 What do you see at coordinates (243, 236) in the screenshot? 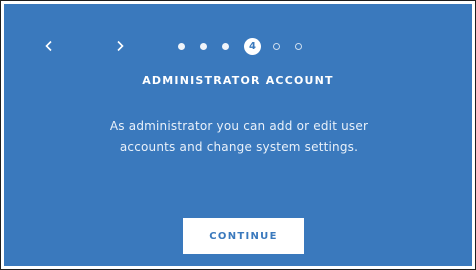
I see `continue-button: CONTINUE` at bounding box center [243, 236].